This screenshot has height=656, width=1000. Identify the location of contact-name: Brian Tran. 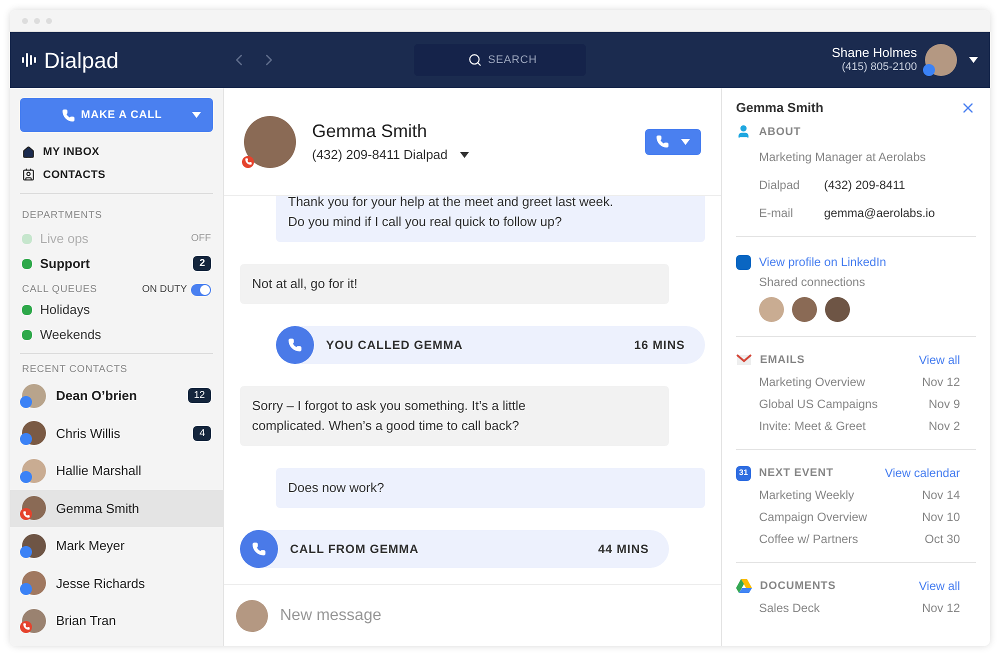
(86, 621).